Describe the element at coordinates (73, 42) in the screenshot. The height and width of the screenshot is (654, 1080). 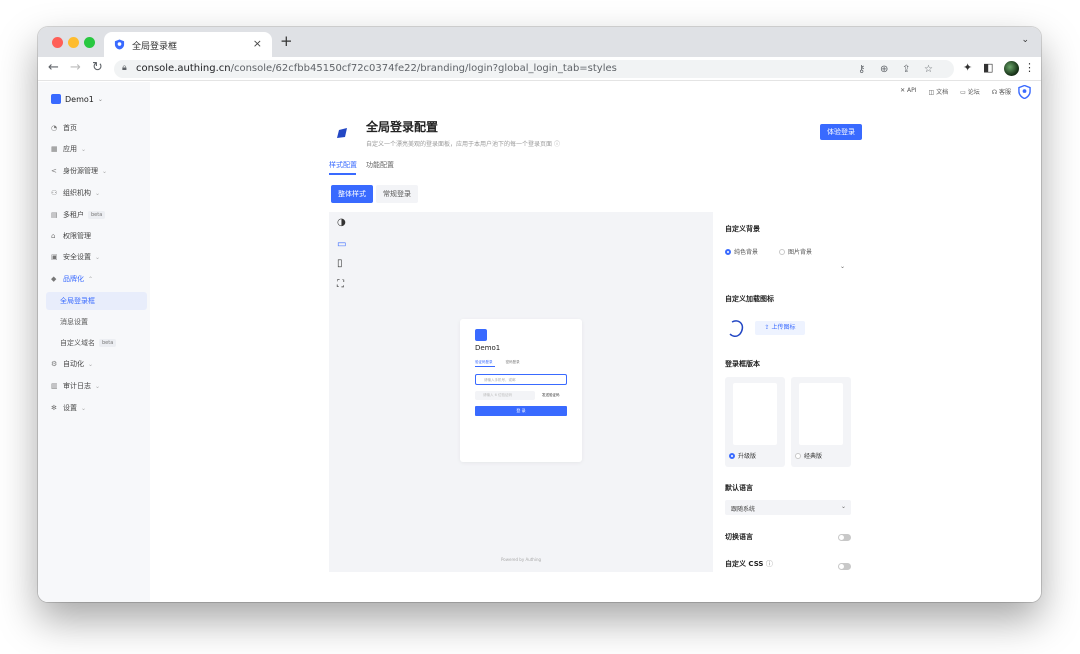
I see `minimize-window-button` at that location.